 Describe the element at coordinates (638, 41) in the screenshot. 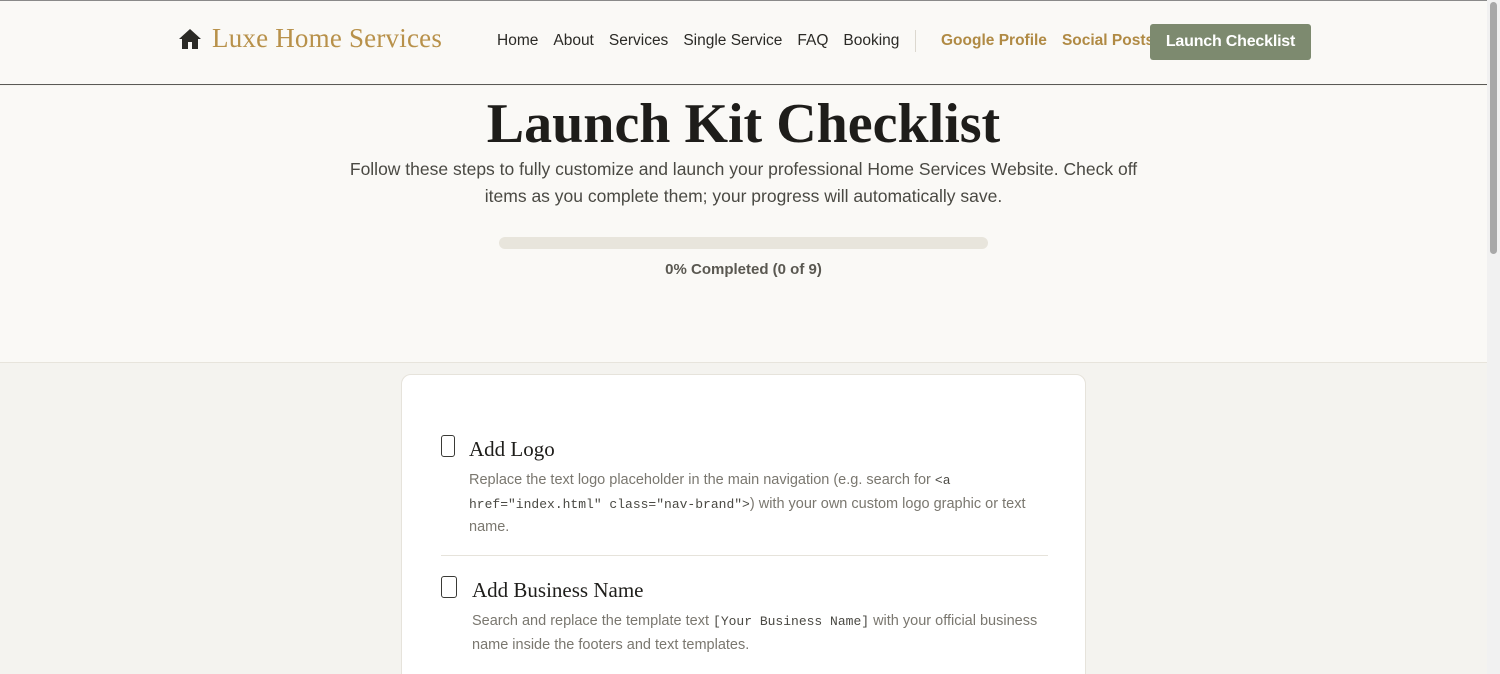

I see `nav-link-services: Services` at that location.